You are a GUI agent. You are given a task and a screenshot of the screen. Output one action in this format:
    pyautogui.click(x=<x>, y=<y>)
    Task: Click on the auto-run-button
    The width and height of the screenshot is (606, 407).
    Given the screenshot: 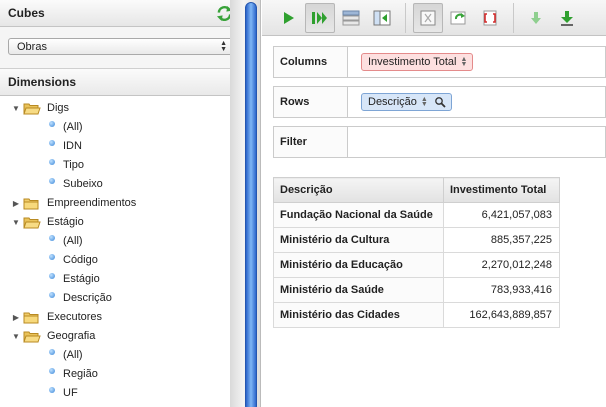 What is the action you would take?
    pyautogui.click(x=320, y=17)
    